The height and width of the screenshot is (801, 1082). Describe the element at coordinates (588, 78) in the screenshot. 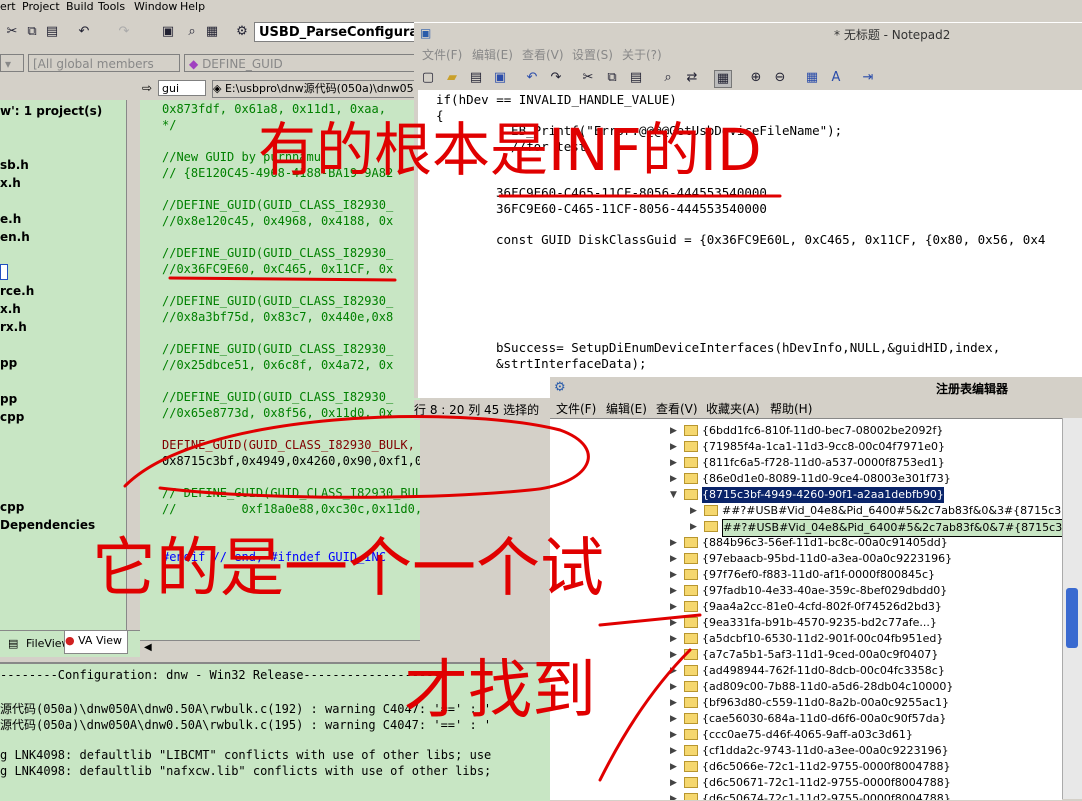

I see `cut-icon: ✂` at that location.